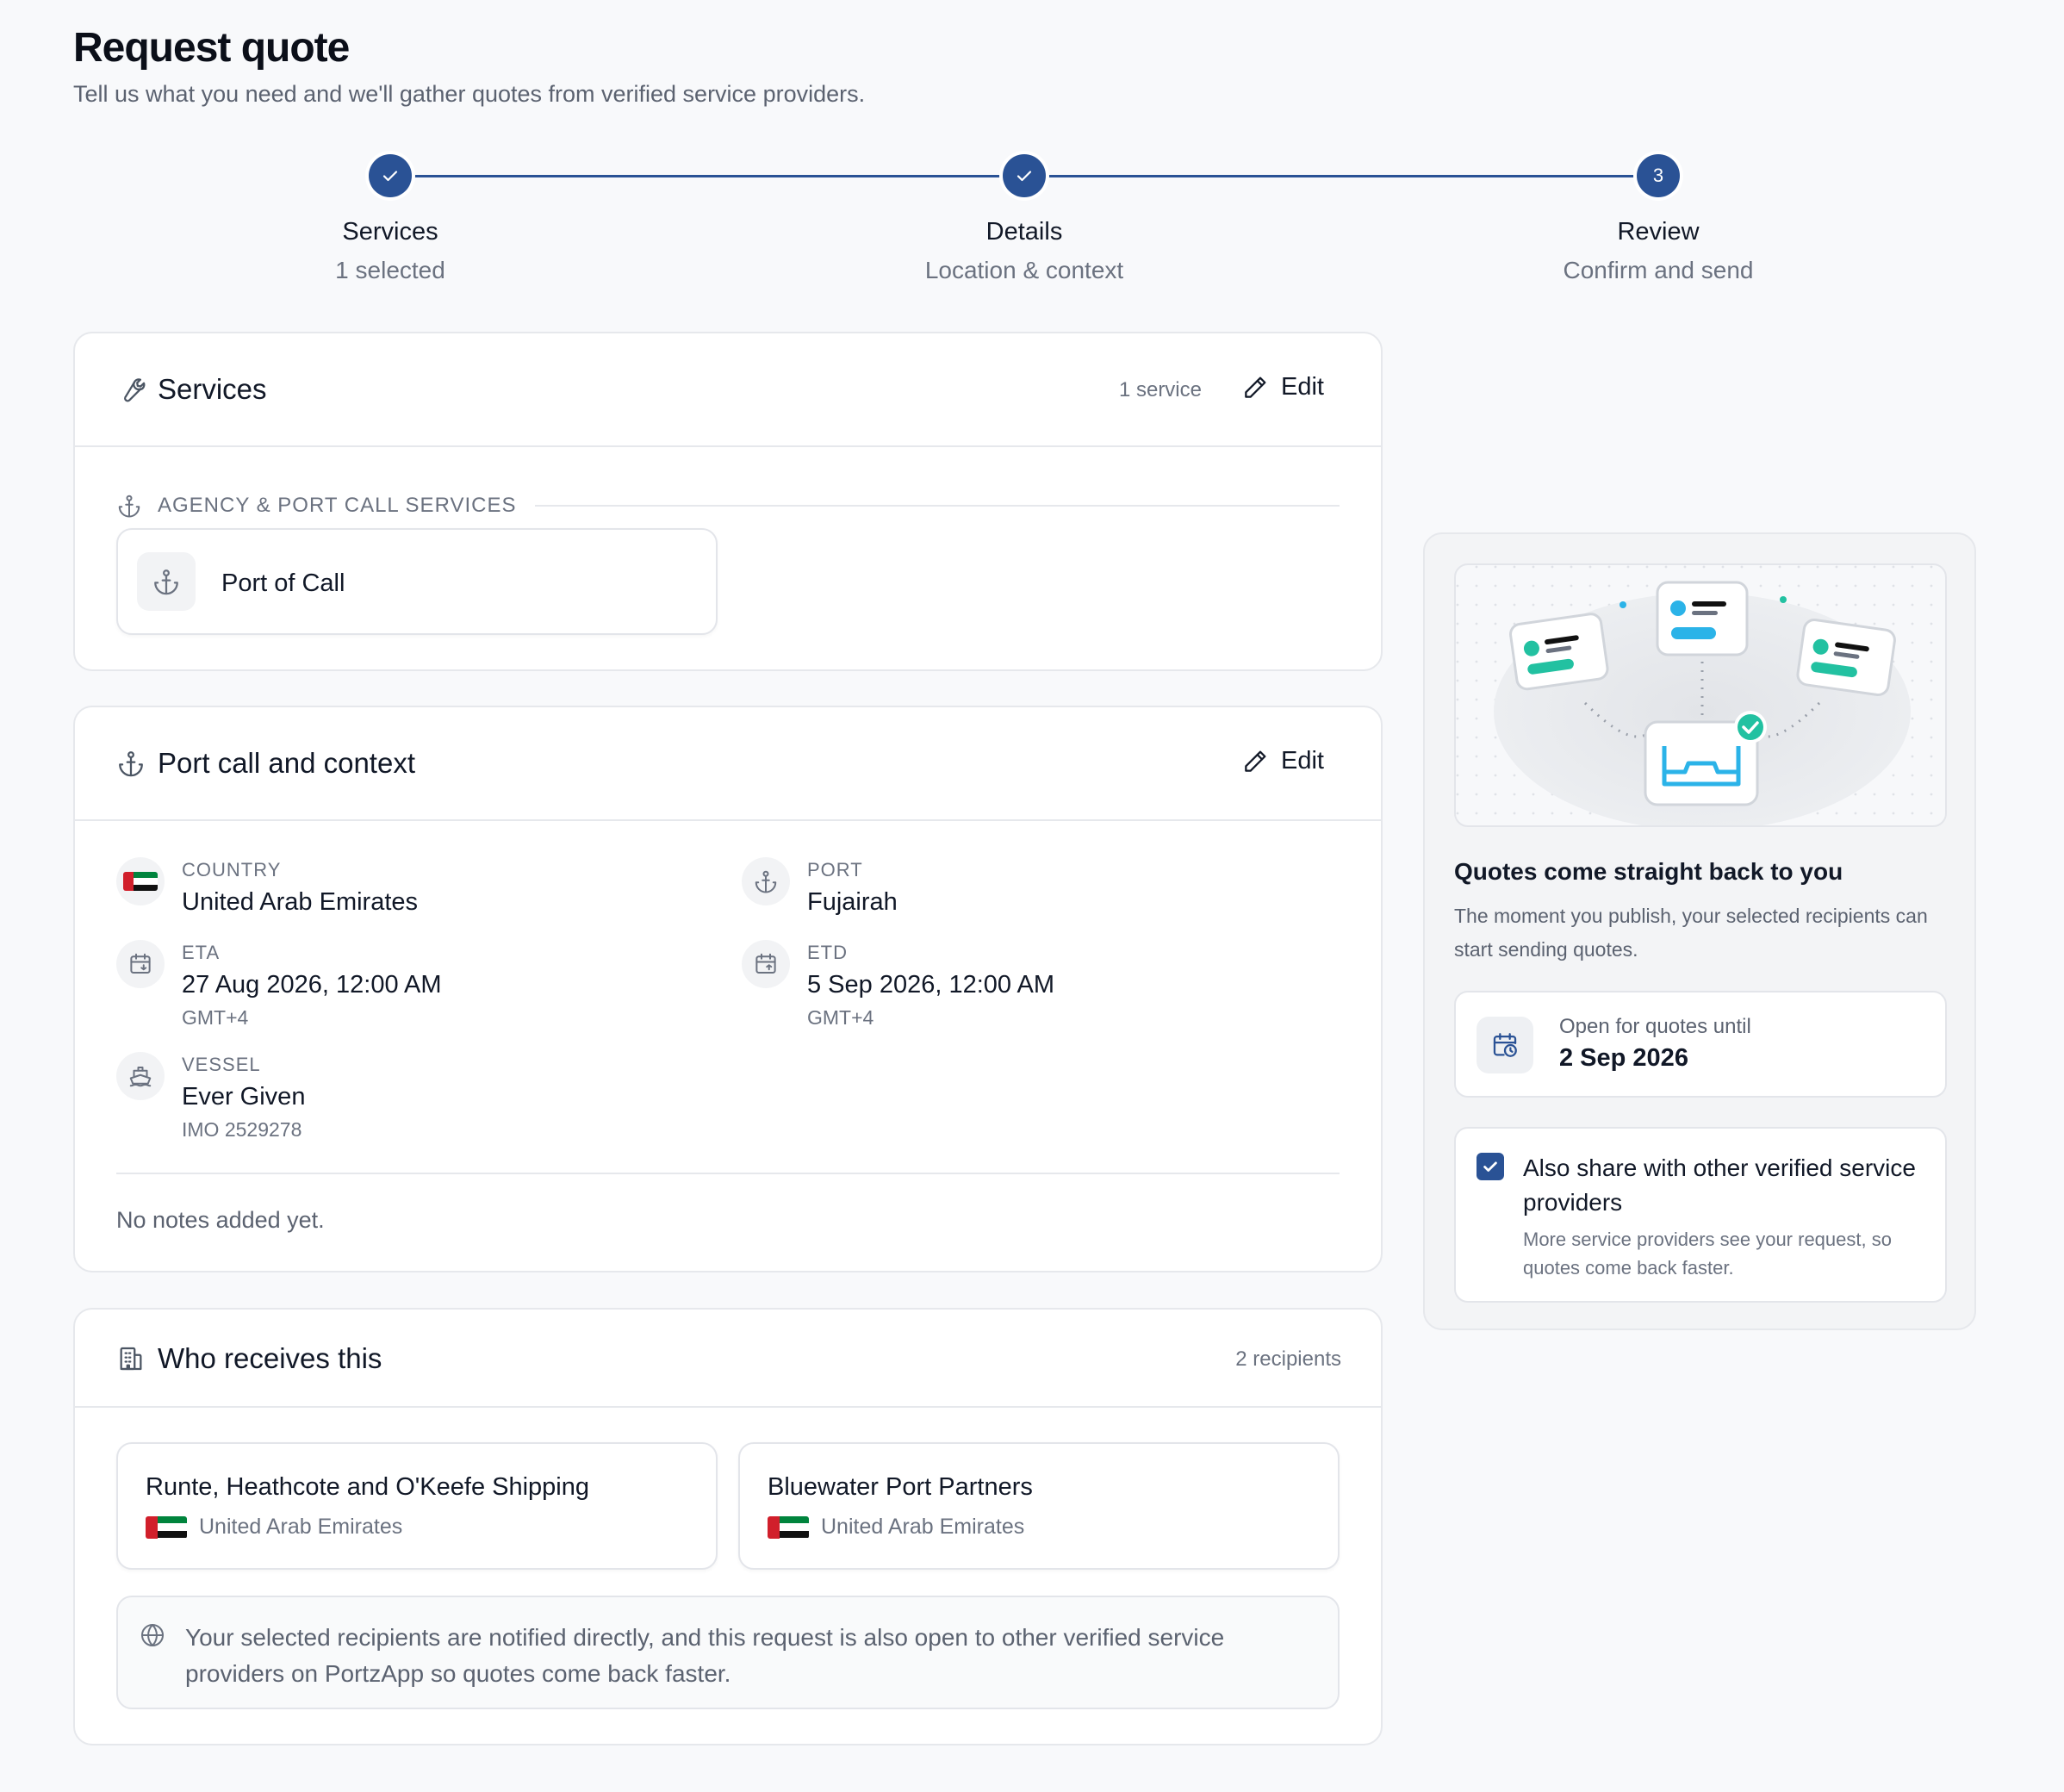 Image resolution: width=2064 pixels, height=1792 pixels. I want to click on service-tile-port-of-call: Port of Call, so click(417, 582).